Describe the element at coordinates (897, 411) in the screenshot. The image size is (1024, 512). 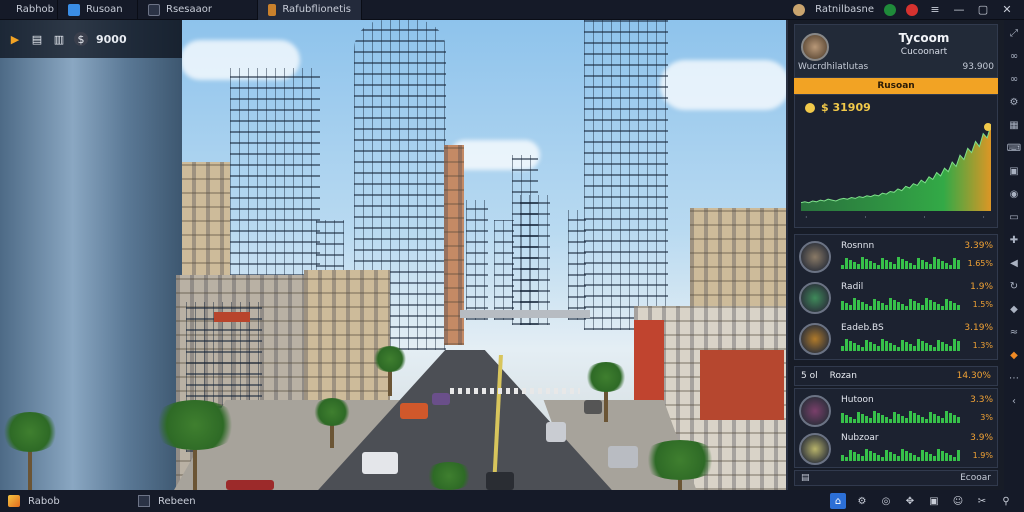
I see `list-item: Hutoon 3.3% 3%` at that location.